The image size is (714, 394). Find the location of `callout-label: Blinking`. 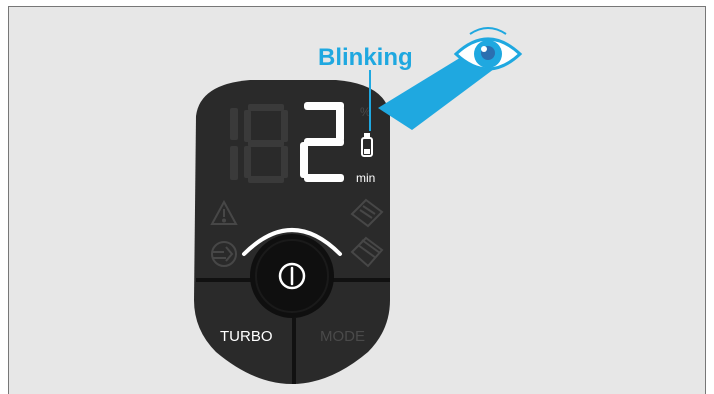

callout-label: Blinking is located at coordinates (365, 57).